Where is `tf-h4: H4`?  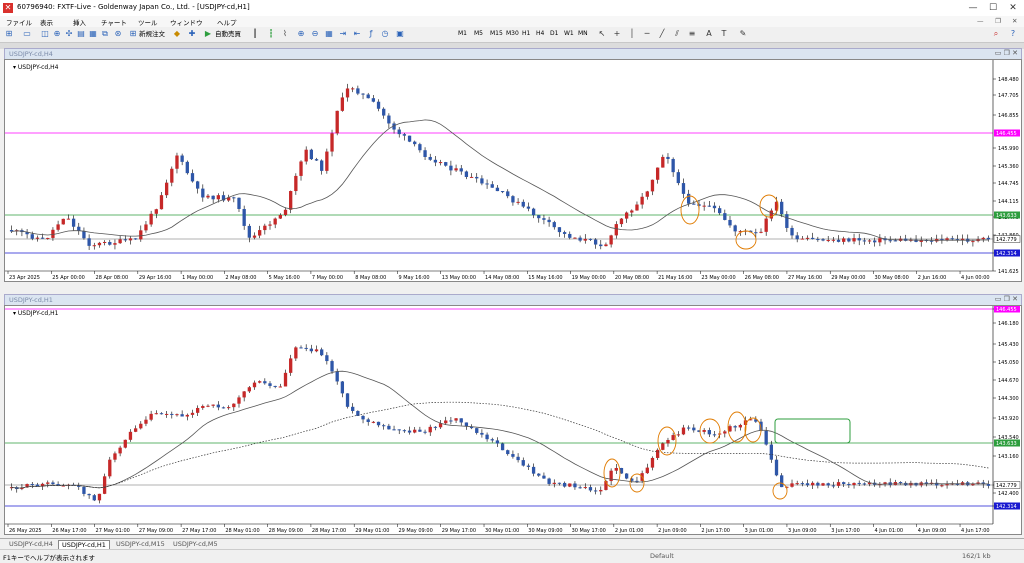 tf-h4: H4 is located at coordinates (540, 34).